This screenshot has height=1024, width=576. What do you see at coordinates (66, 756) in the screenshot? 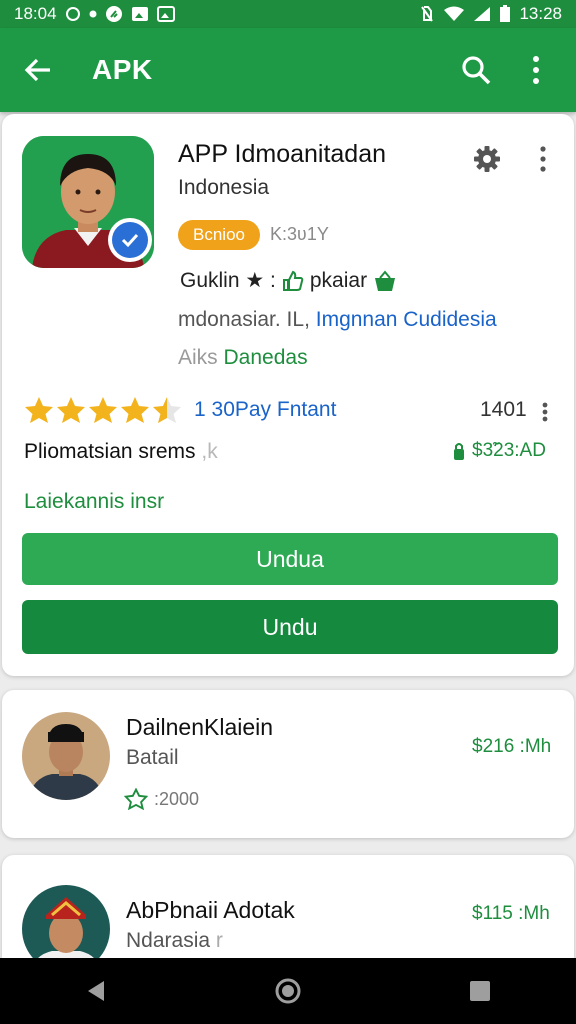
I see `avatar` at bounding box center [66, 756].